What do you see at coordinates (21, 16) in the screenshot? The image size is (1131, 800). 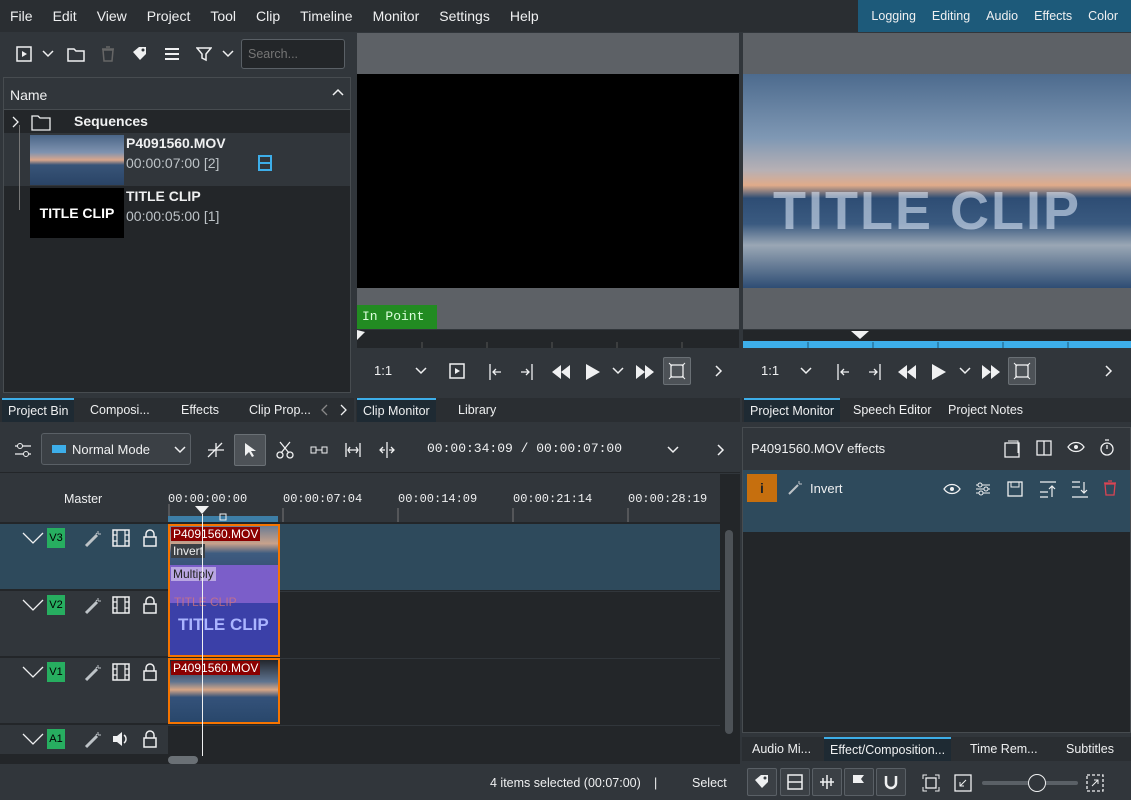 I see `menu-file: File` at bounding box center [21, 16].